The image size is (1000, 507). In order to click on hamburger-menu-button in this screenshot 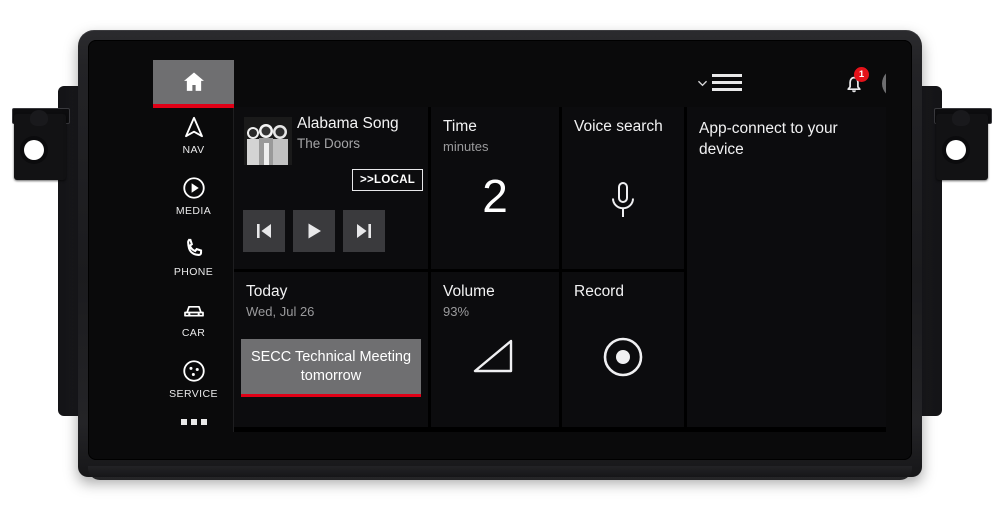, I will do `click(719, 83)`.